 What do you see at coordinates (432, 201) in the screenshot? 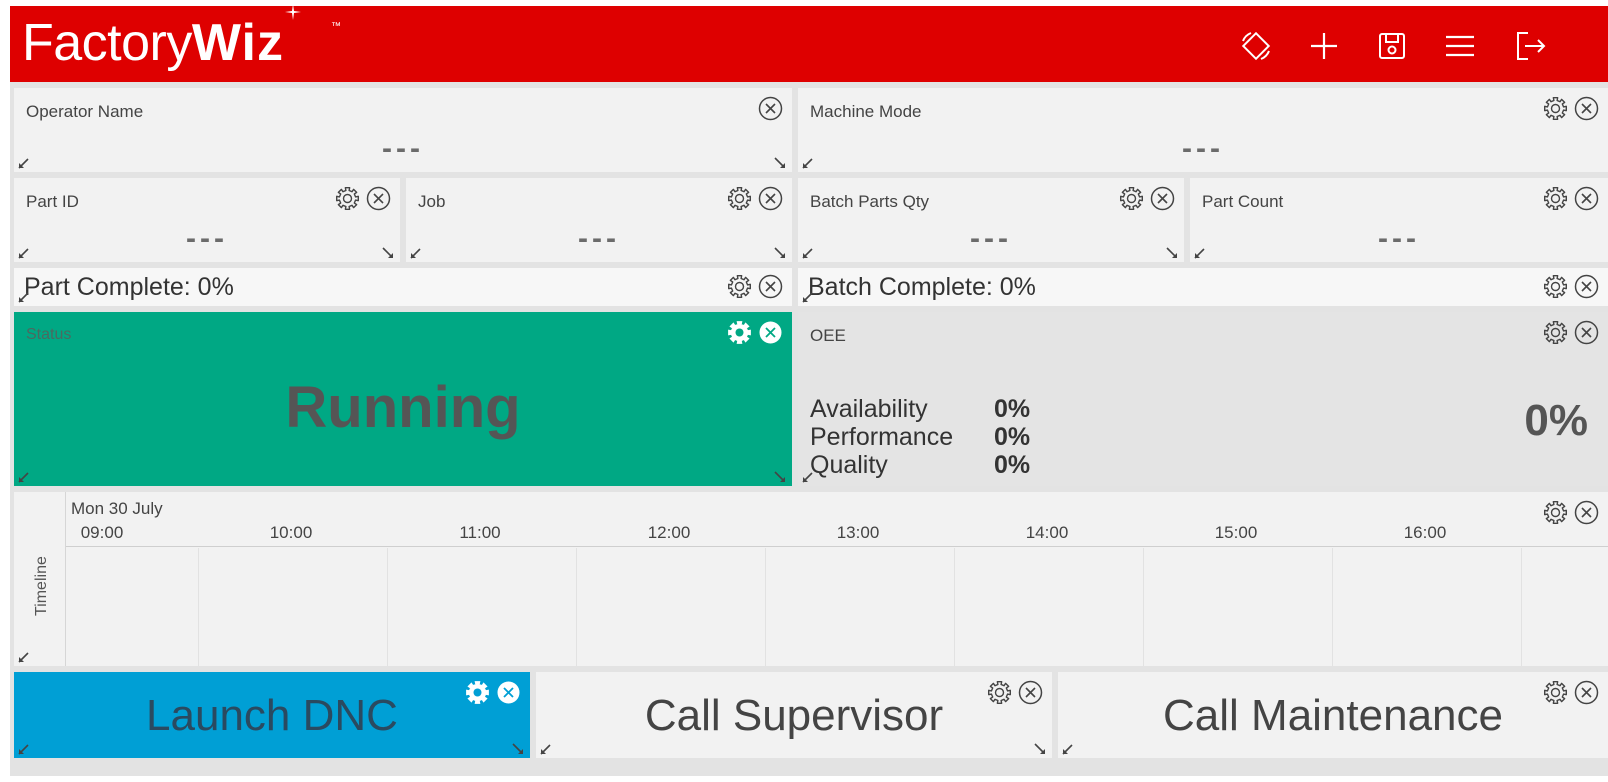
I see `tile-title: Job` at bounding box center [432, 201].